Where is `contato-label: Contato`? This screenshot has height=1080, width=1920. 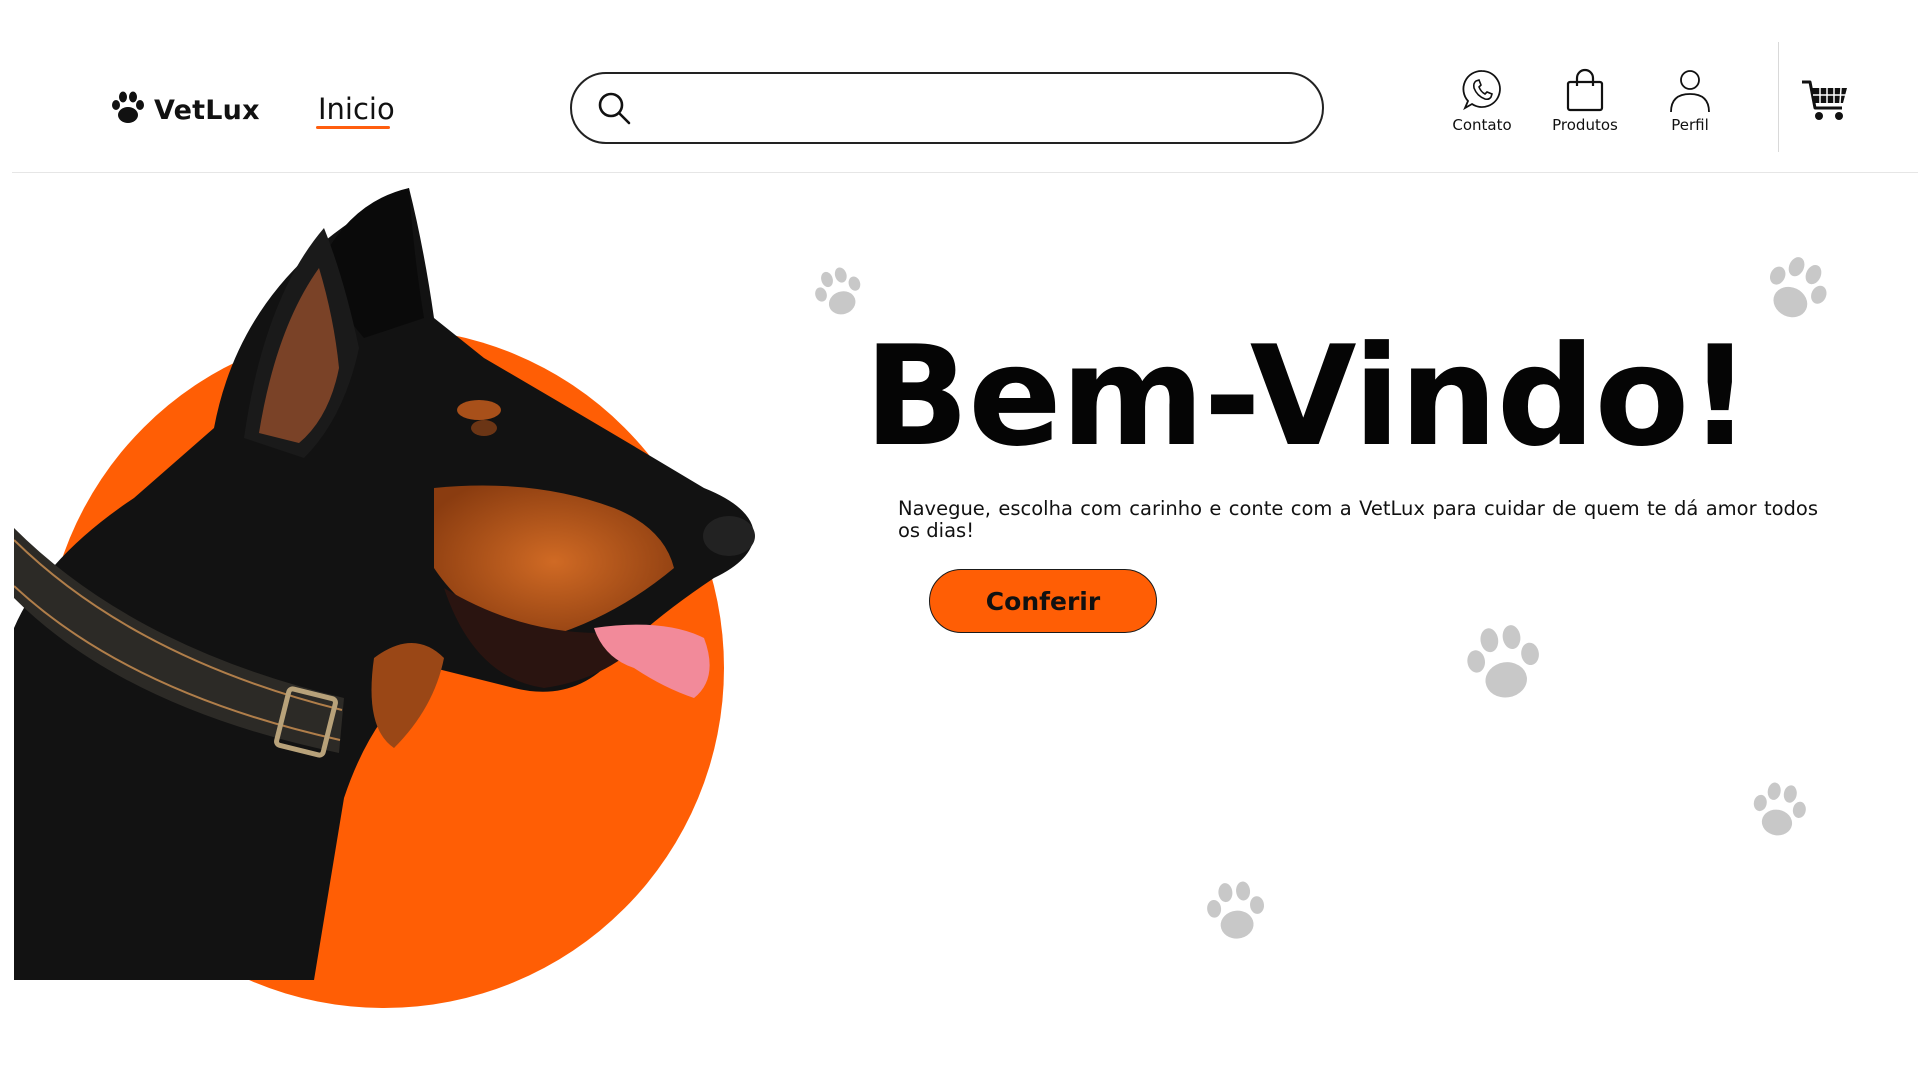
contato-label: Contato is located at coordinates (1482, 125).